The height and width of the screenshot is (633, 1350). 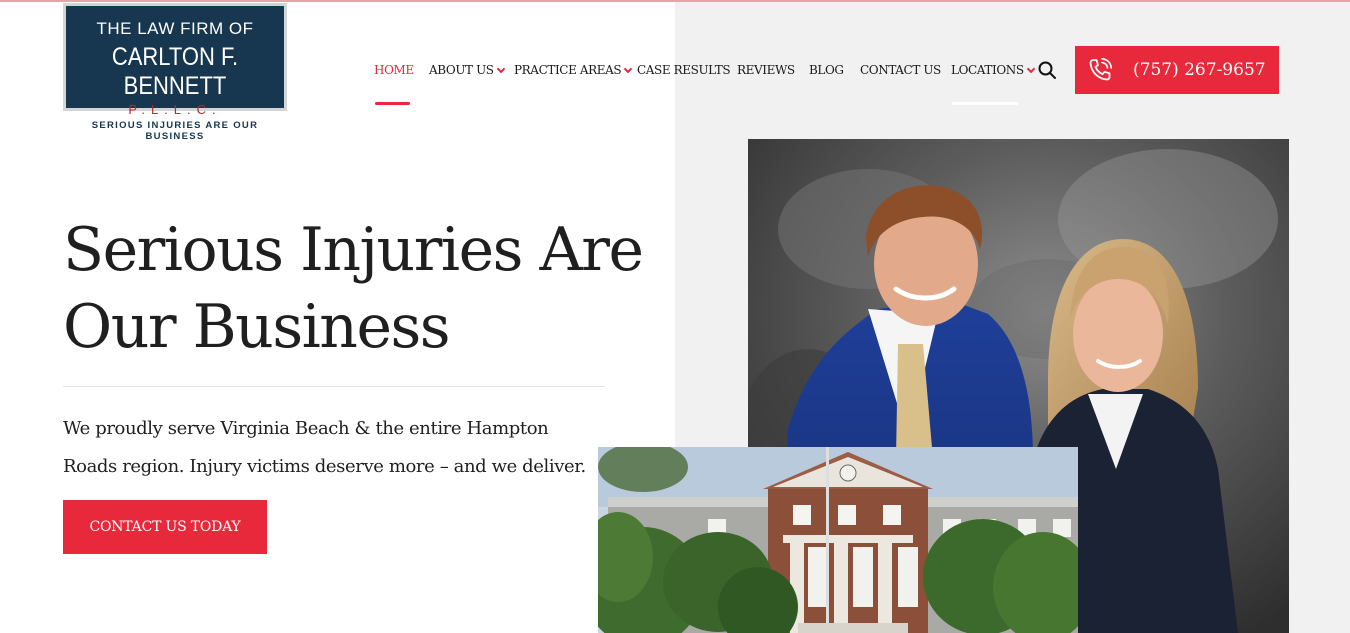 What do you see at coordinates (175, 109) in the screenshot?
I see `logo-line-3: P.L.L.C.` at bounding box center [175, 109].